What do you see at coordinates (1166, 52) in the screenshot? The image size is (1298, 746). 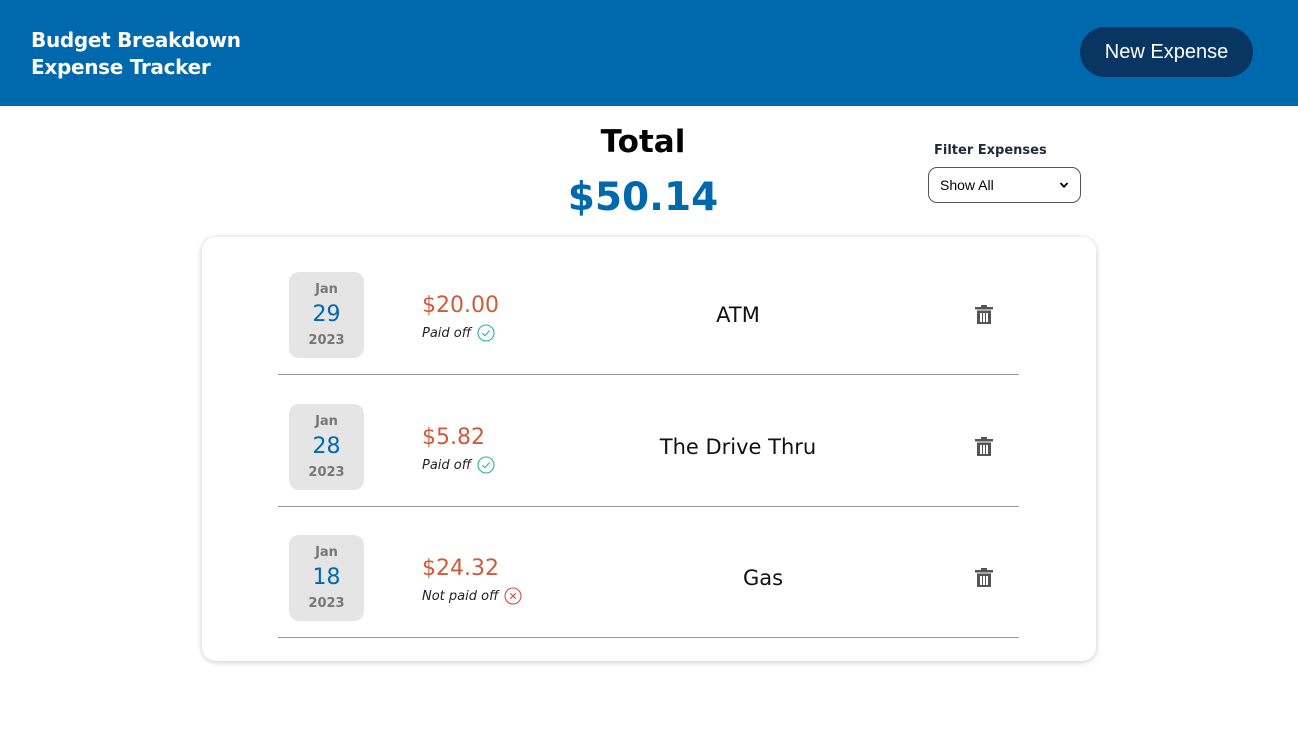 I see `new-expense-button: New Expense` at bounding box center [1166, 52].